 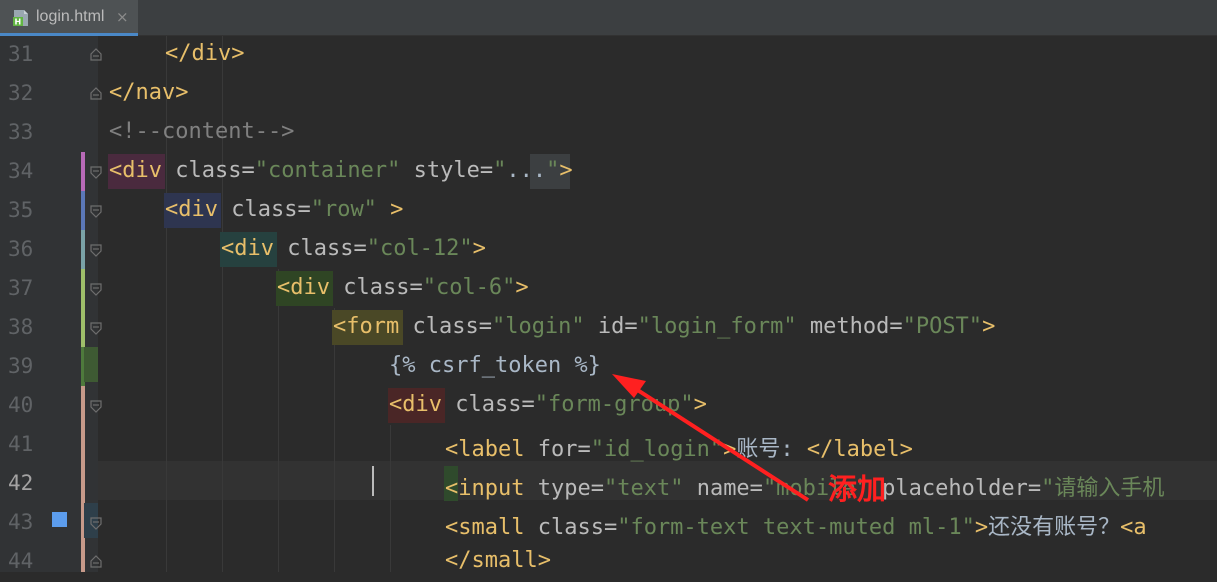 I want to click on annotation-label: 添加, so click(x=857, y=489).